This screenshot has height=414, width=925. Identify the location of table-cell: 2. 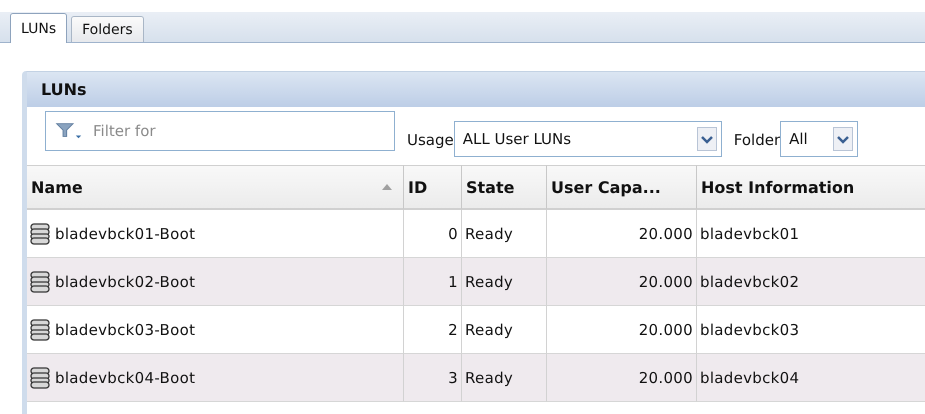
(433, 330).